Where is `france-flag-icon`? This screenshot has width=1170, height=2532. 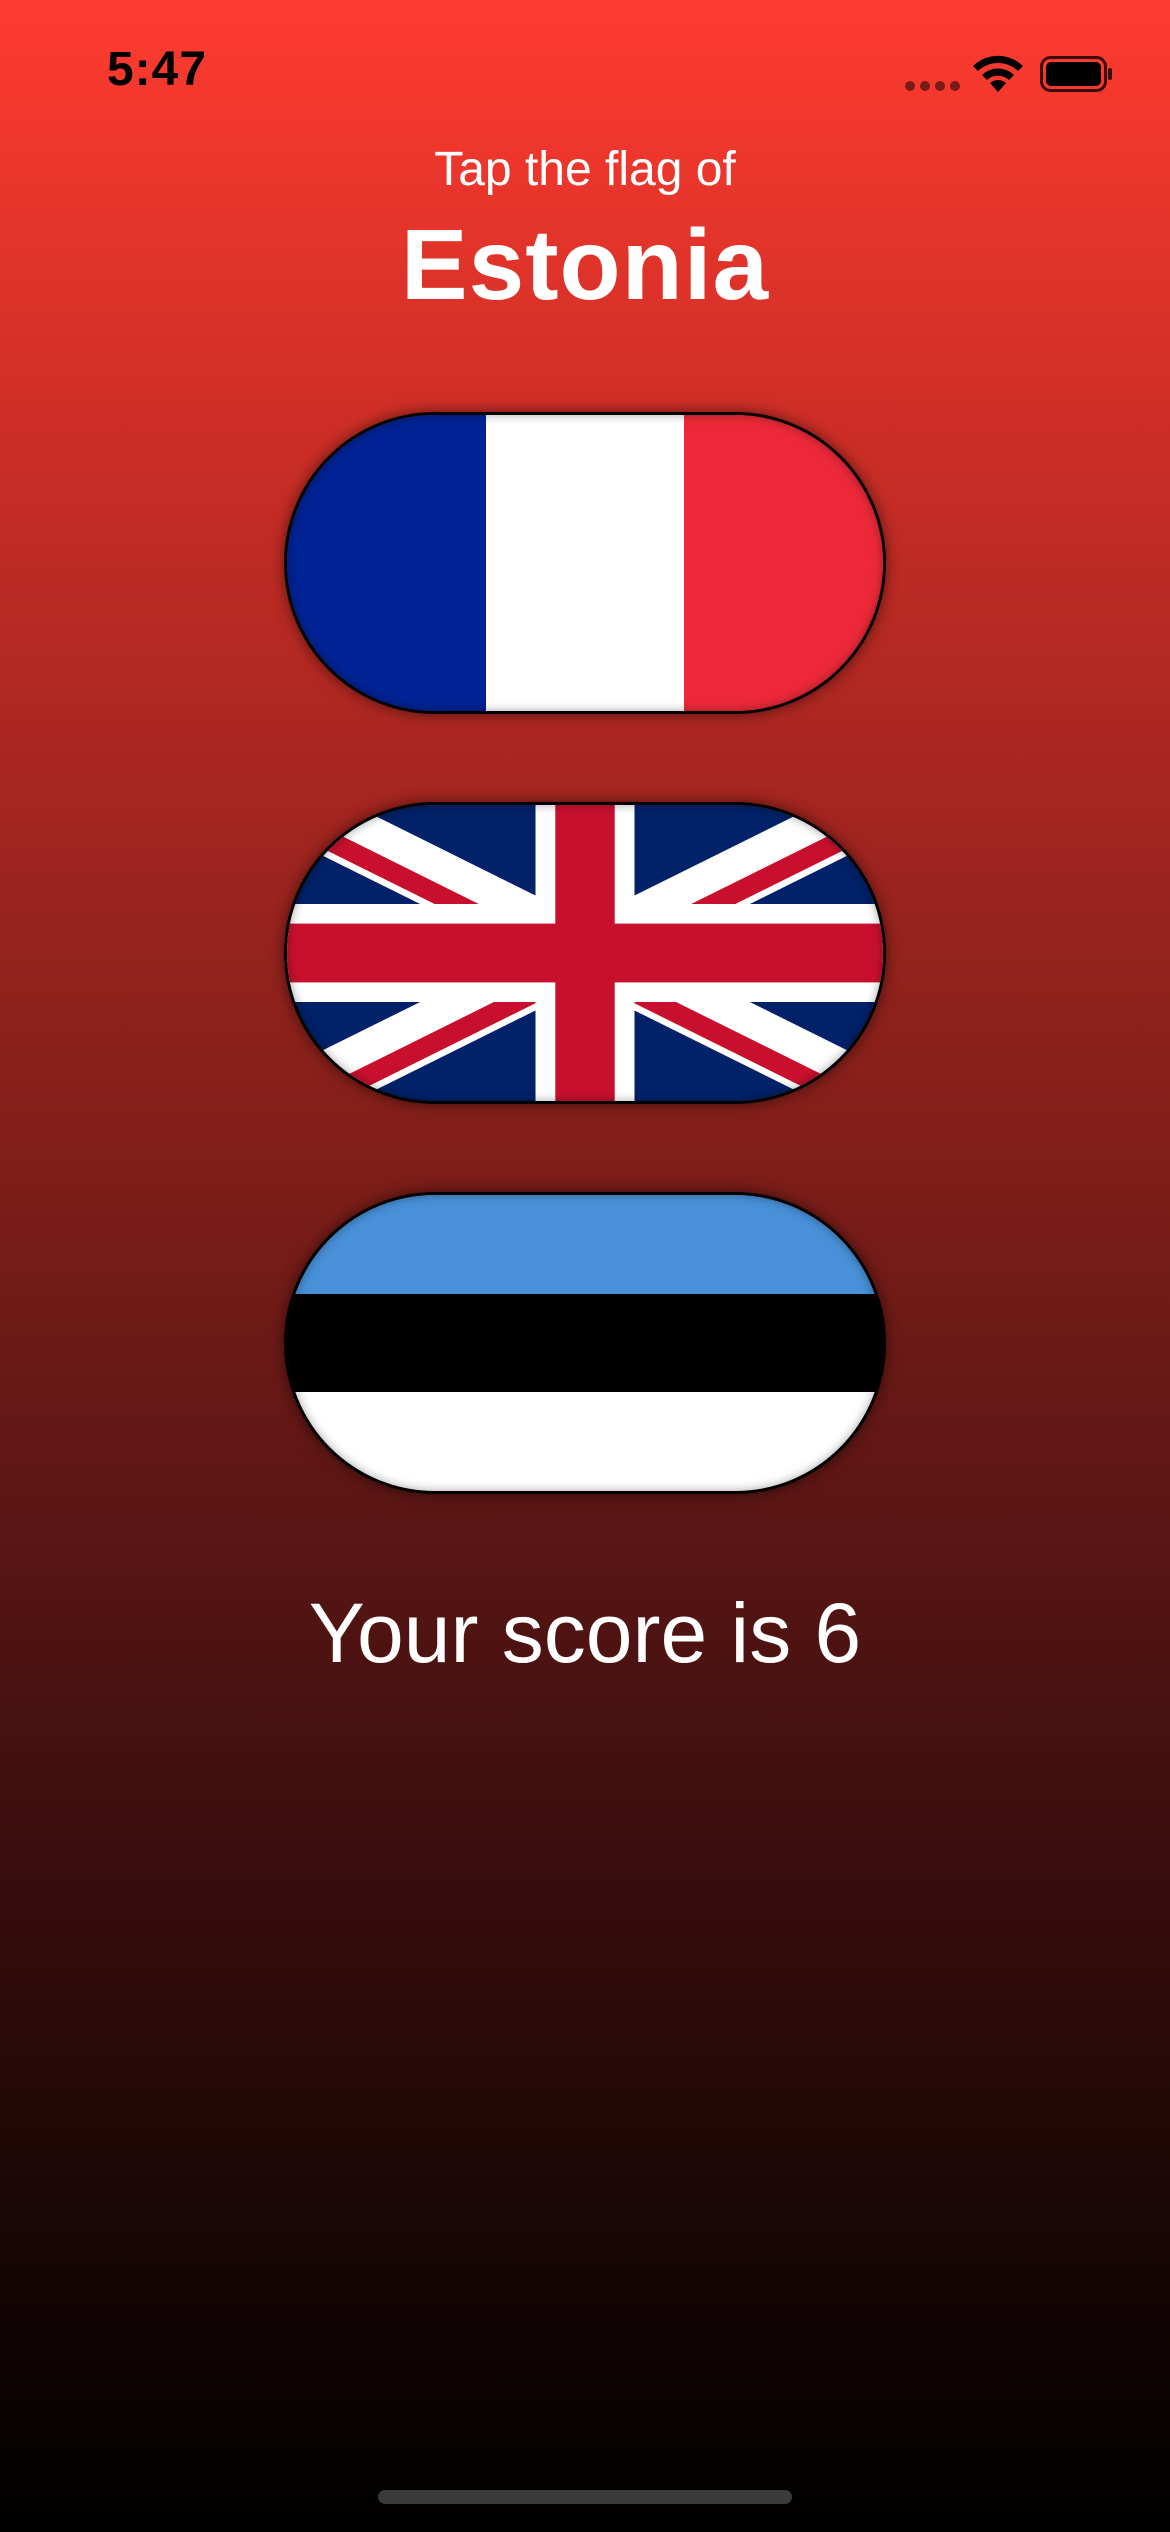 france-flag-icon is located at coordinates (585, 563).